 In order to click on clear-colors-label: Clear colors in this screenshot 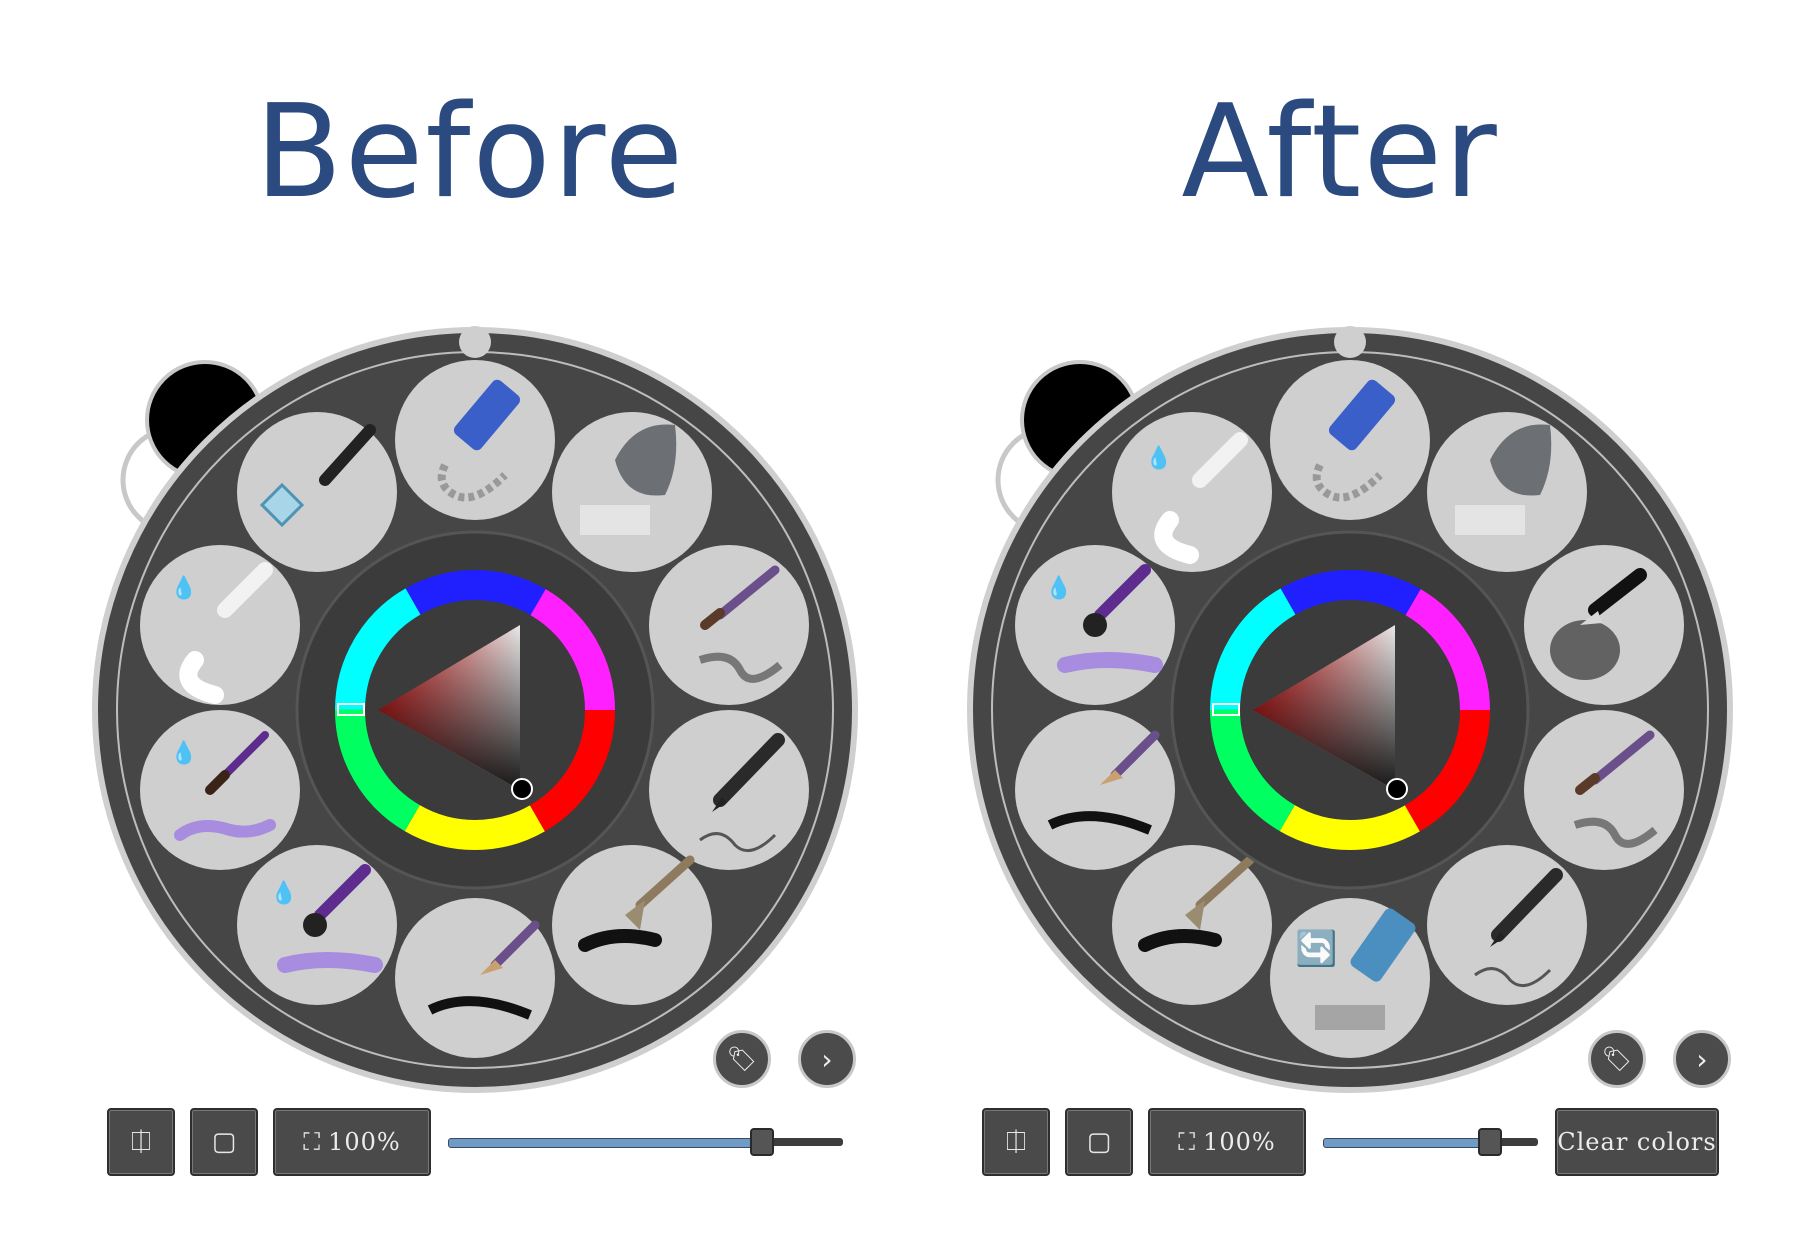, I will do `click(1637, 1142)`.